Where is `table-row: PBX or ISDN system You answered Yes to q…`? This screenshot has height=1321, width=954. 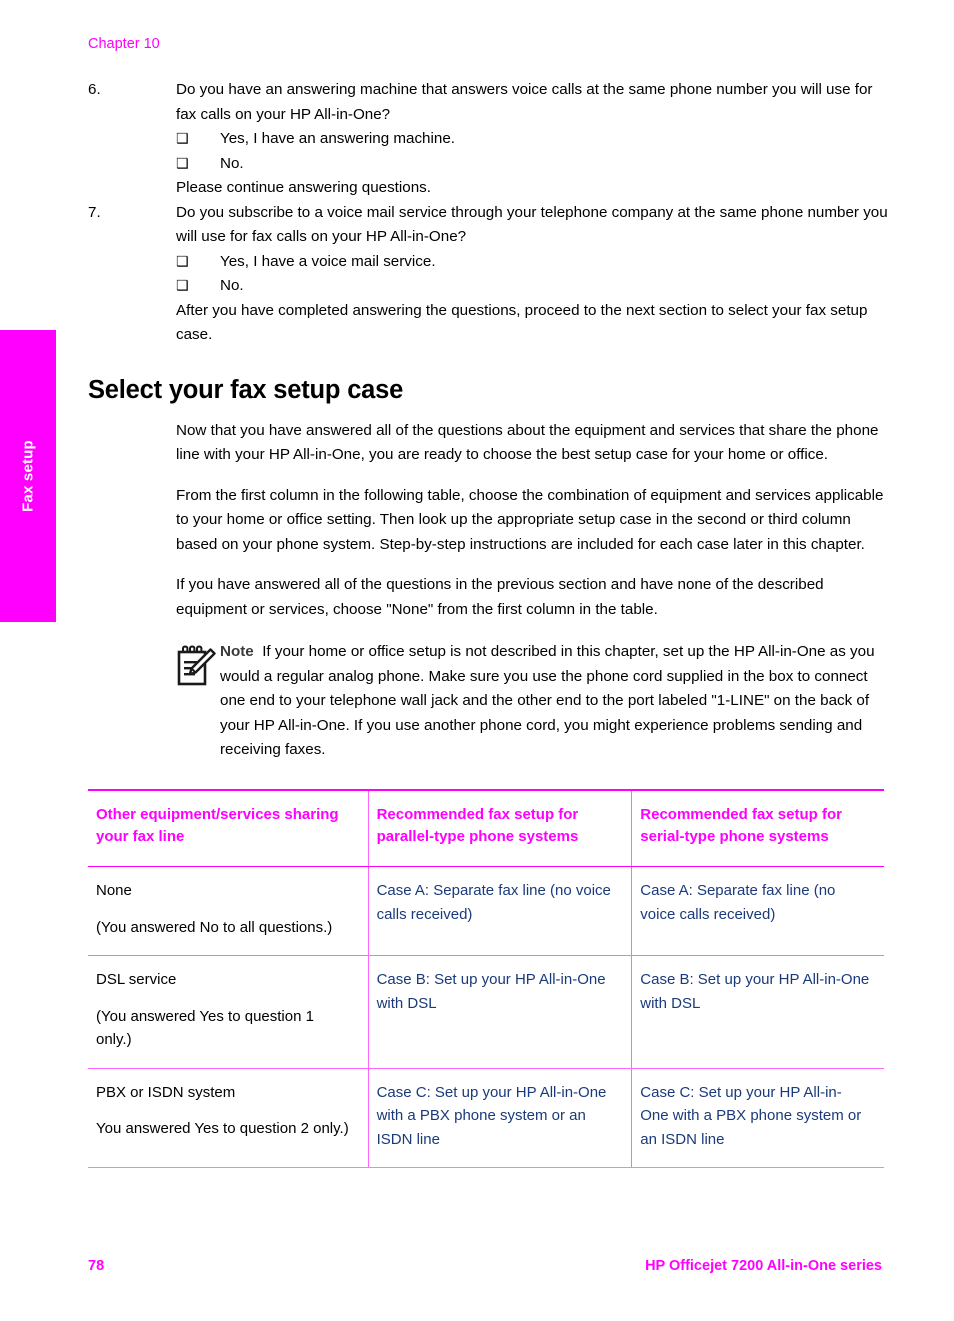 table-row: PBX or ISDN system You answered Yes to q… is located at coordinates (486, 1118).